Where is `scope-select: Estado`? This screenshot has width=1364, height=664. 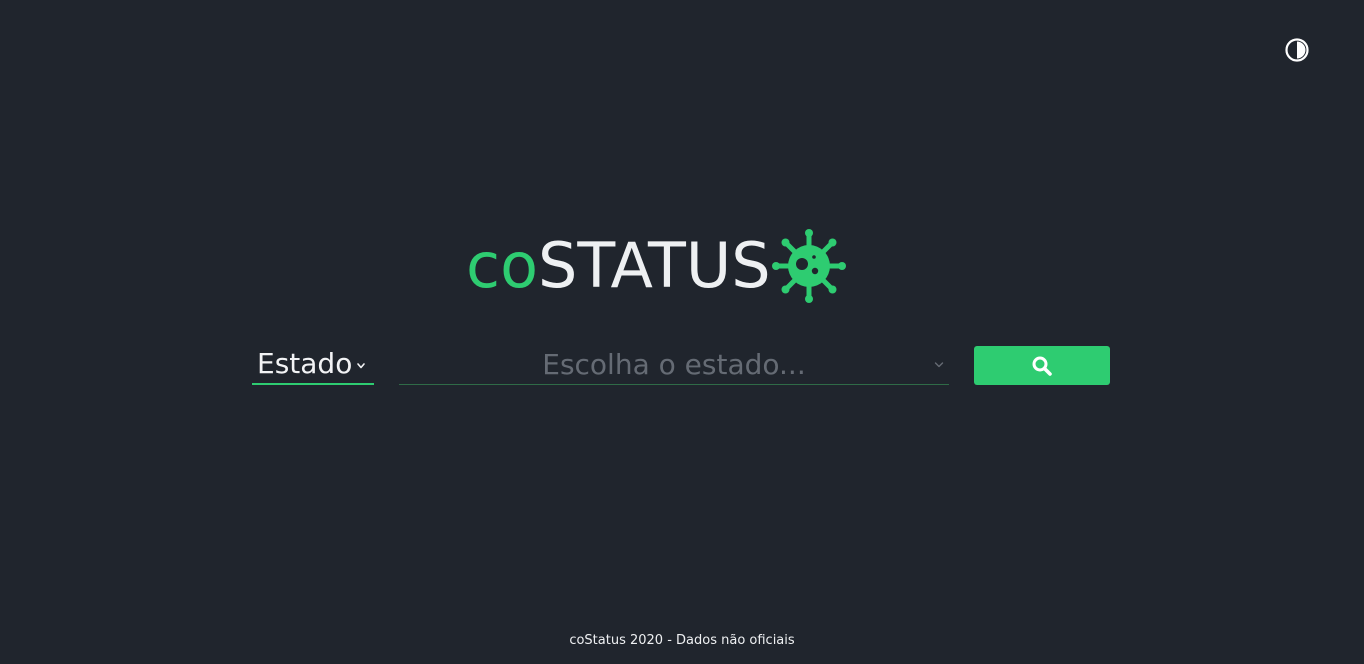 scope-select: Estado is located at coordinates (313, 365).